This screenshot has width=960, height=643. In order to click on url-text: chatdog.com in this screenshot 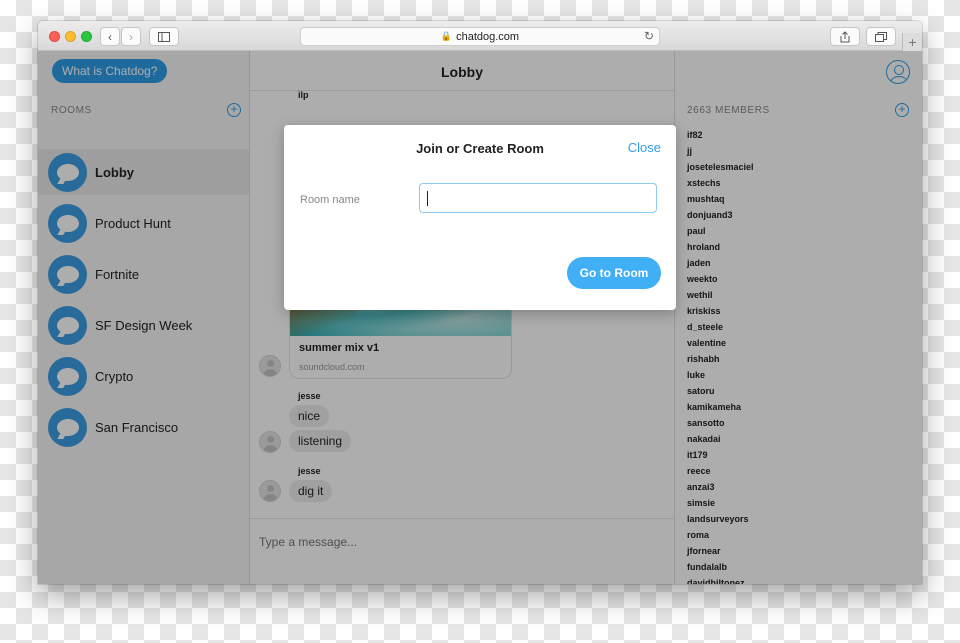, I will do `click(488, 36)`.